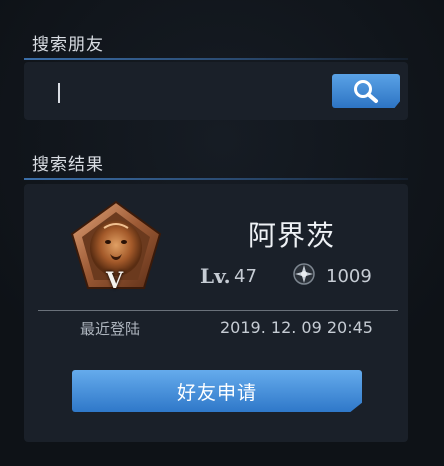  I want to click on rank-emblem-icon, so click(304, 274).